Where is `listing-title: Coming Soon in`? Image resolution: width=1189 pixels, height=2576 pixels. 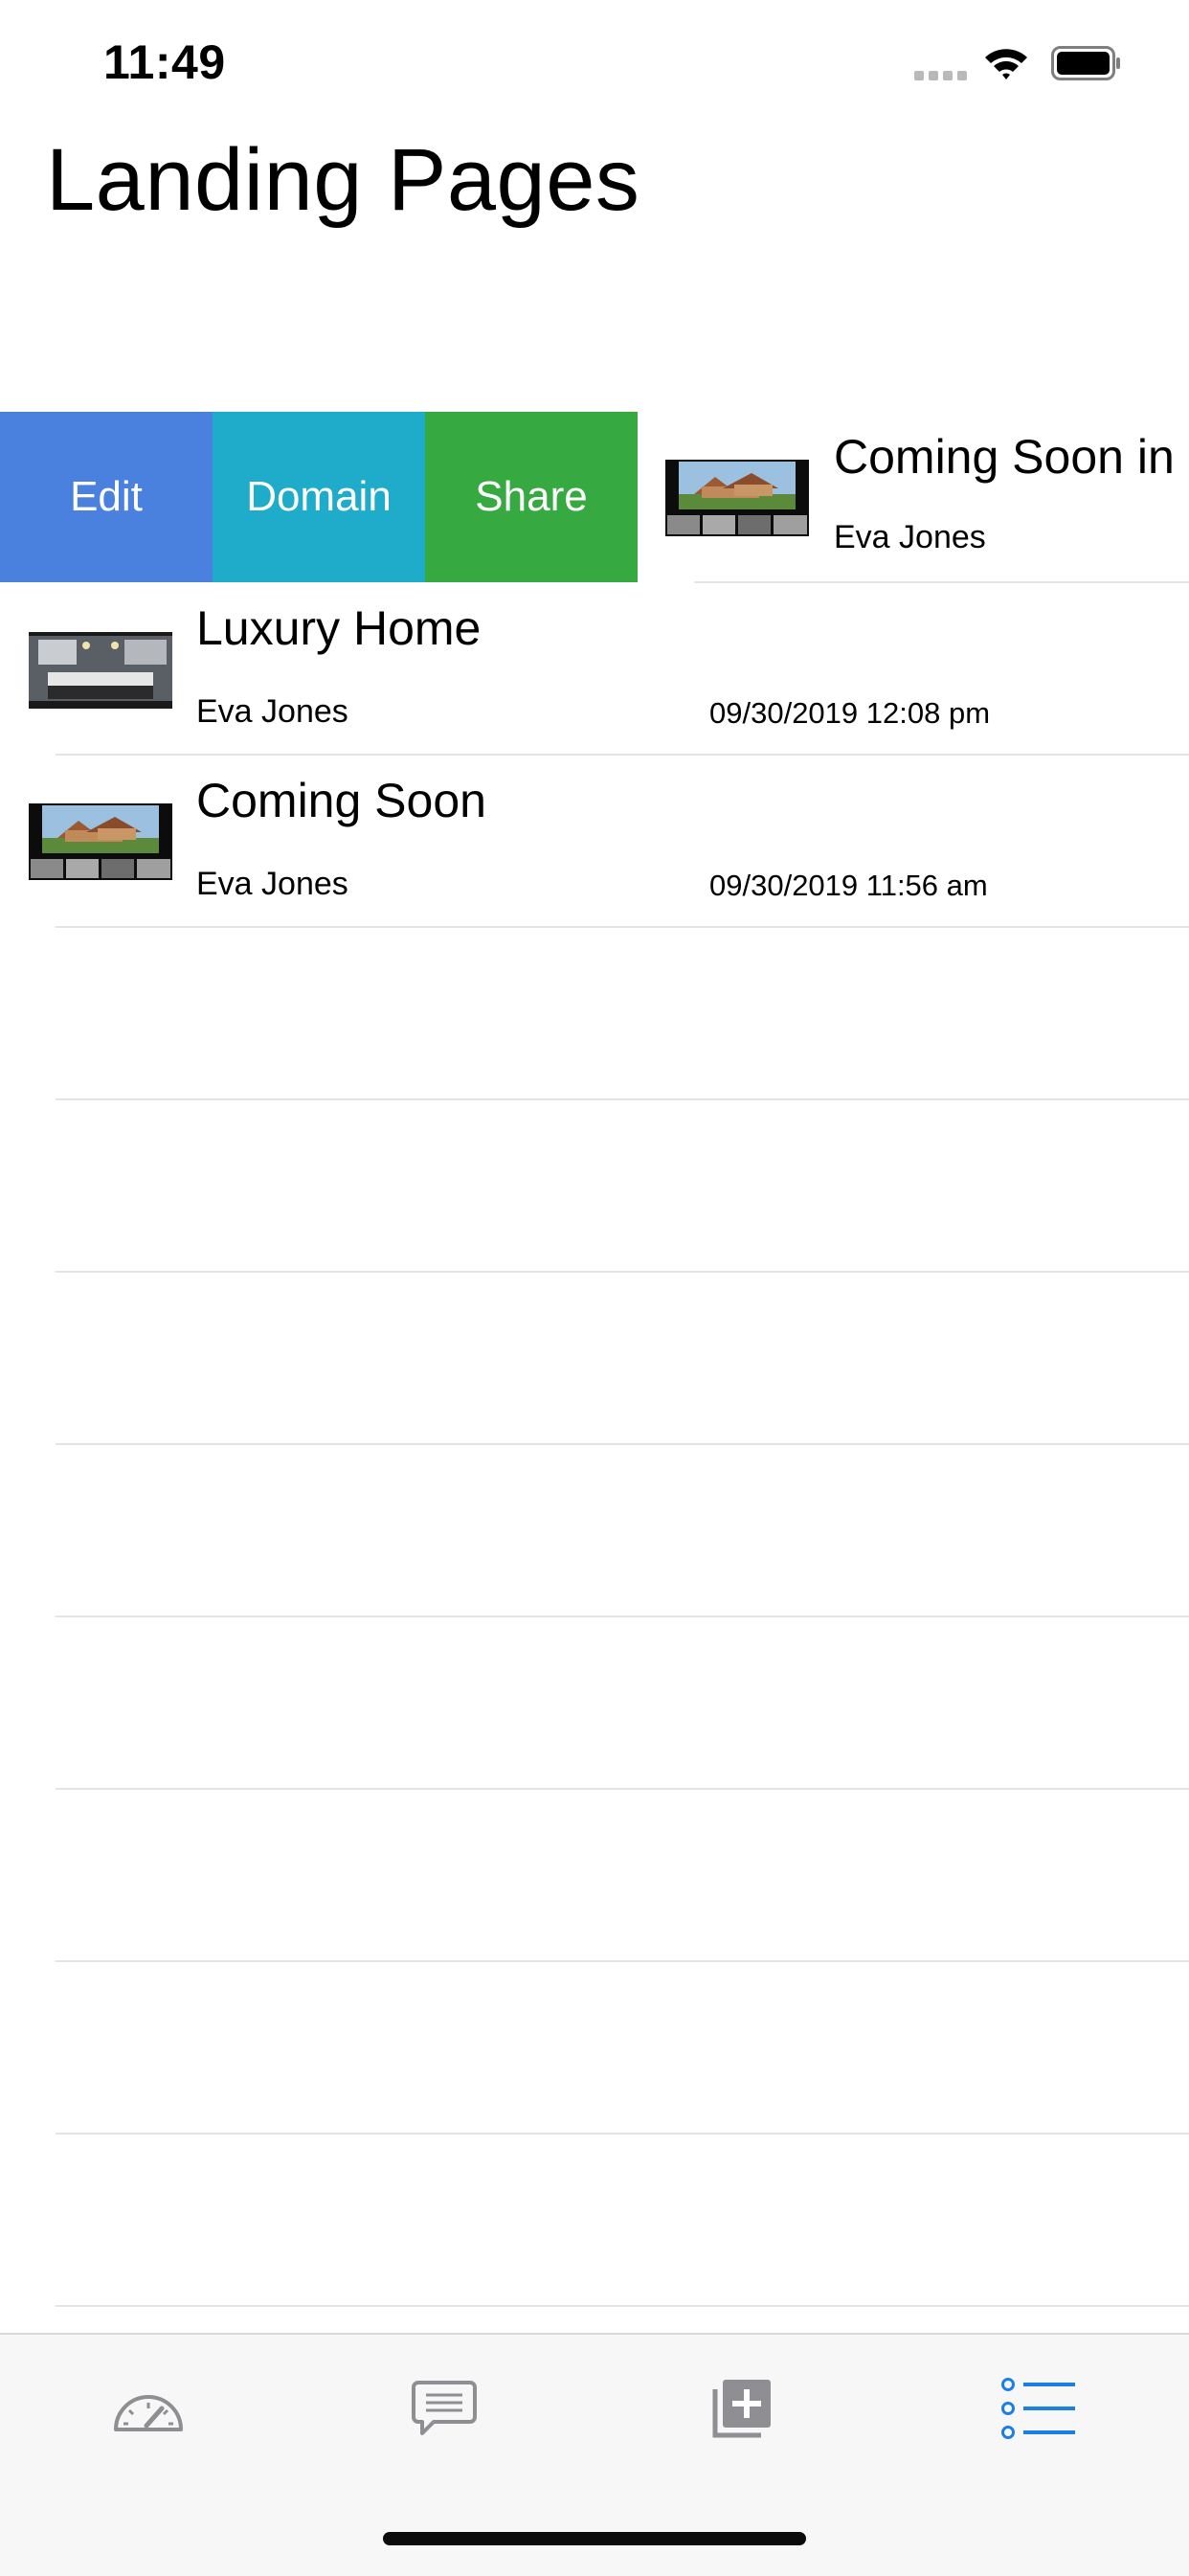
listing-title: Coming Soon in is located at coordinates (1004, 457).